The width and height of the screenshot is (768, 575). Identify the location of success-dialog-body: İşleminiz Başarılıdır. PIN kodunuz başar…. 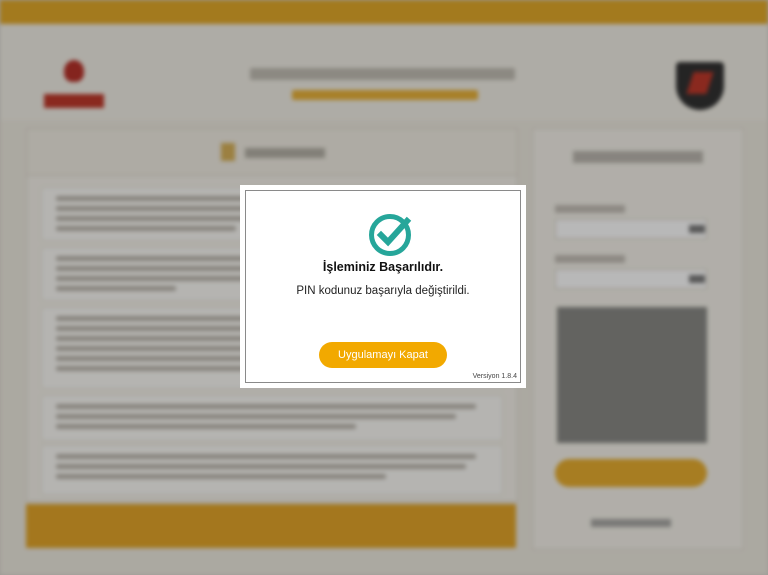
(383, 286).